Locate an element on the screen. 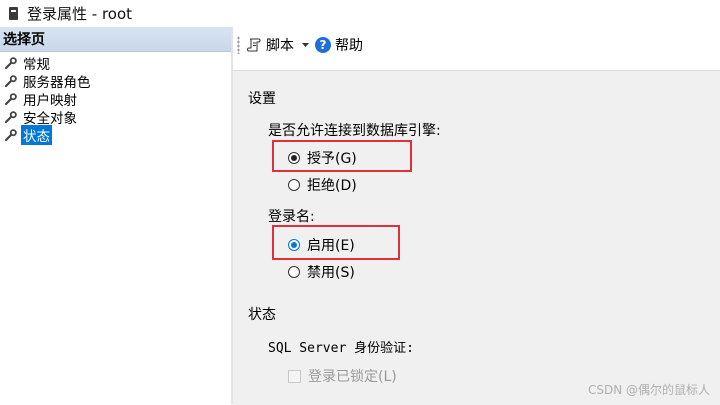  script-label: 脚本 is located at coordinates (280, 46).